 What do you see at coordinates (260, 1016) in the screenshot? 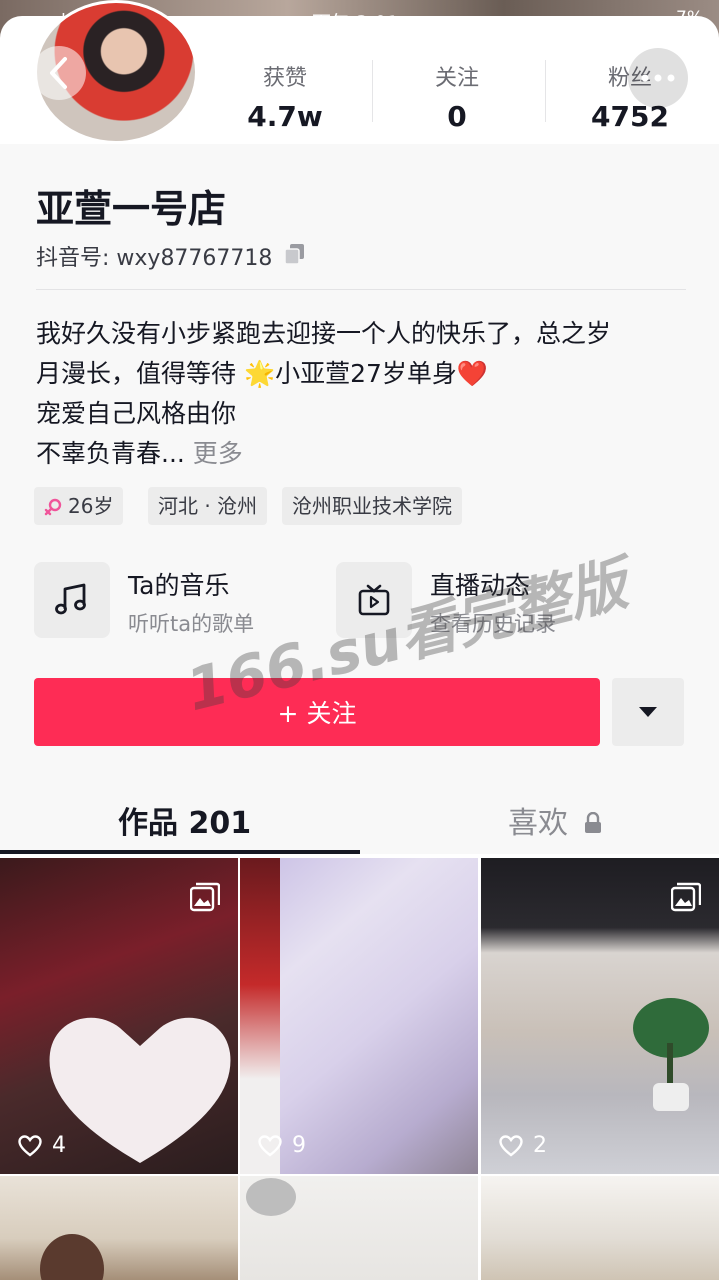
I see `image-accent` at bounding box center [260, 1016].